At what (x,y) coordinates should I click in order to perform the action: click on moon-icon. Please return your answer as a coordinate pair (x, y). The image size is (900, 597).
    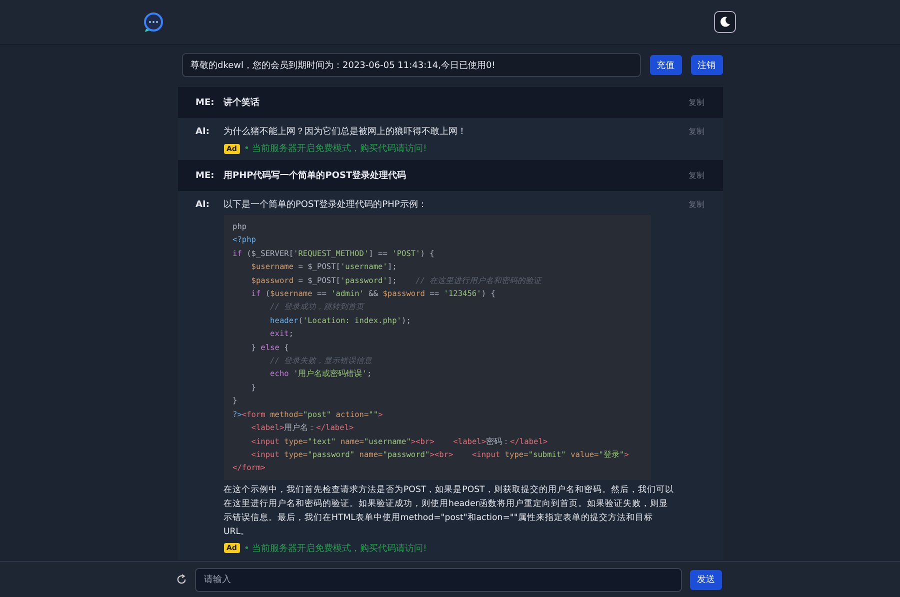
    Looking at the image, I should click on (725, 22).